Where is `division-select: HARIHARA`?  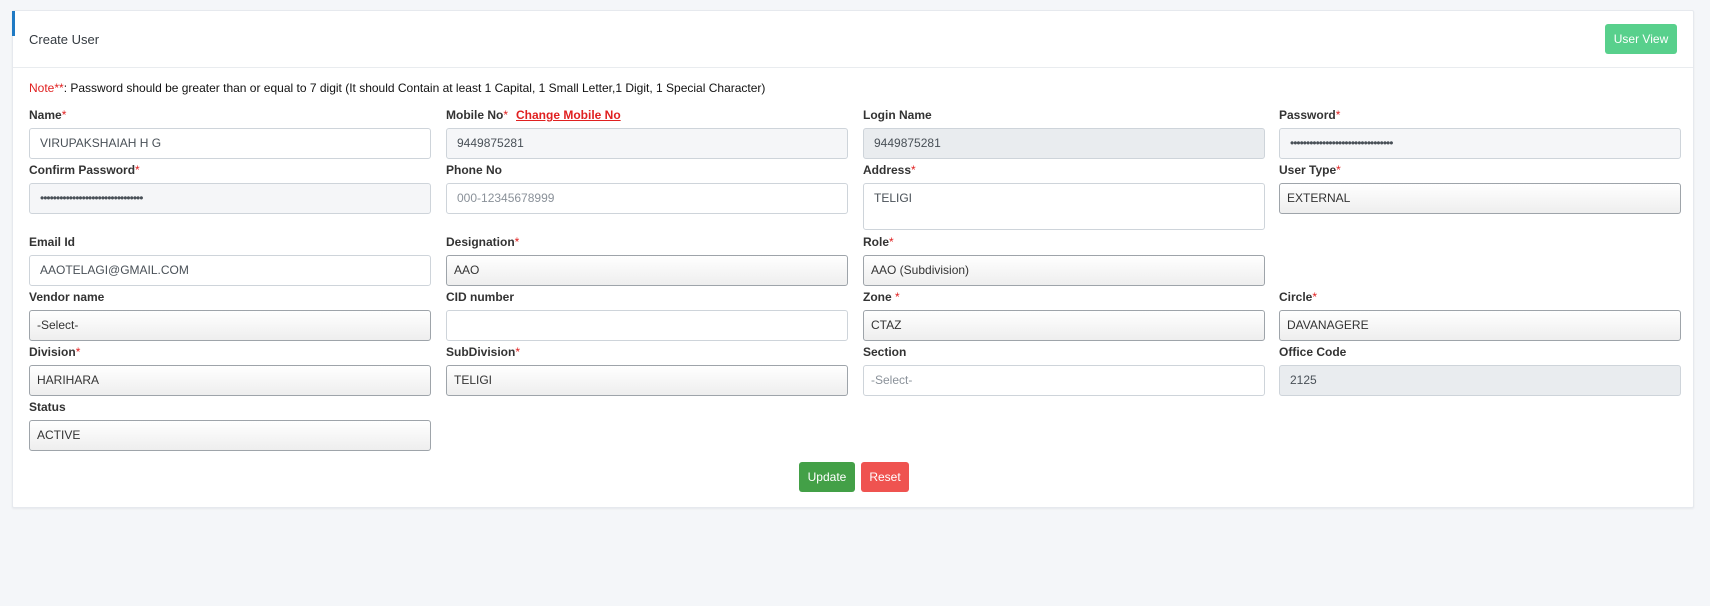 division-select: HARIHARA is located at coordinates (230, 380).